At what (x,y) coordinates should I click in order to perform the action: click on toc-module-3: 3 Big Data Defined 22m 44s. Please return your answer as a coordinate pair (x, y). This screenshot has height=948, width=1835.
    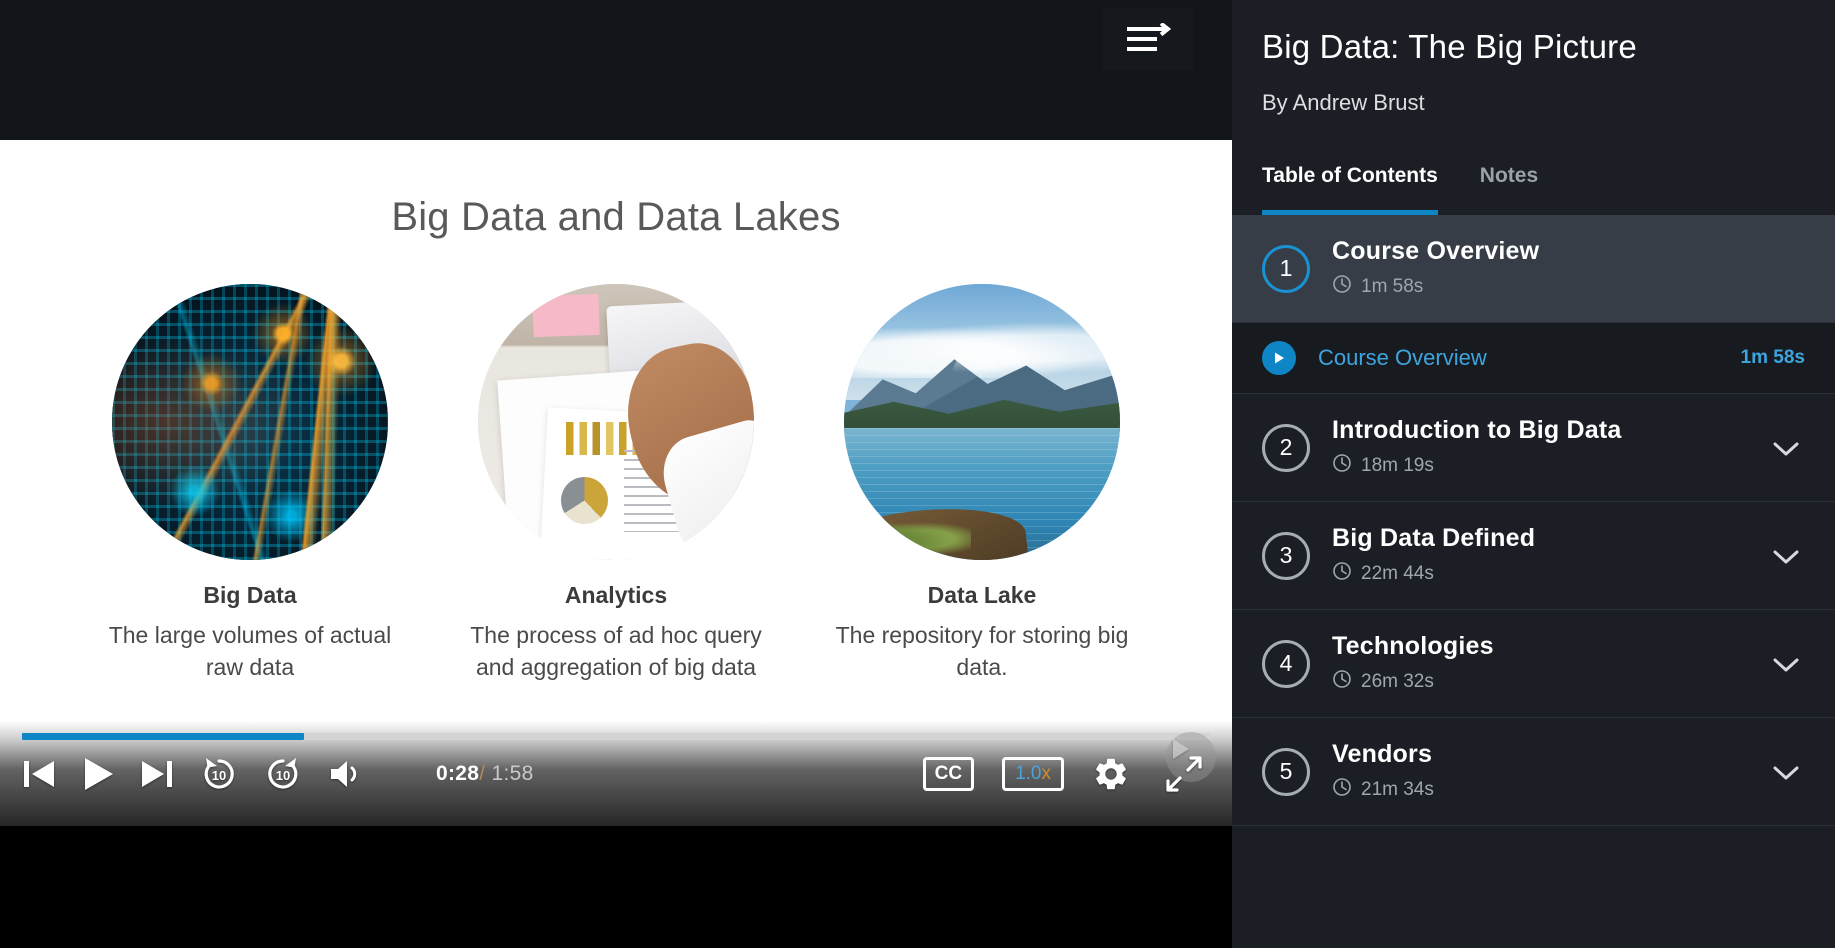
    Looking at the image, I should click on (1533, 556).